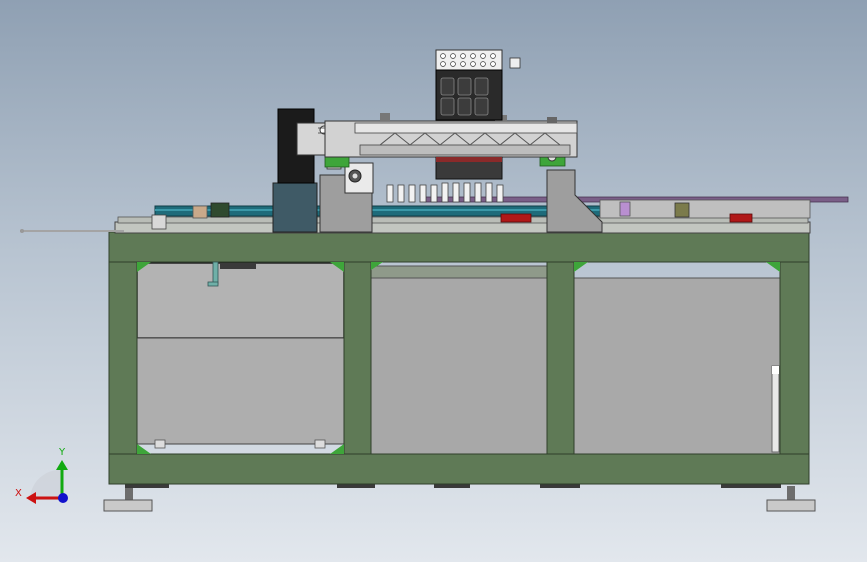  What do you see at coordinates (741, 218) in the screenshot?
I see `red-stopper-right` at bounding box center [741, 218].